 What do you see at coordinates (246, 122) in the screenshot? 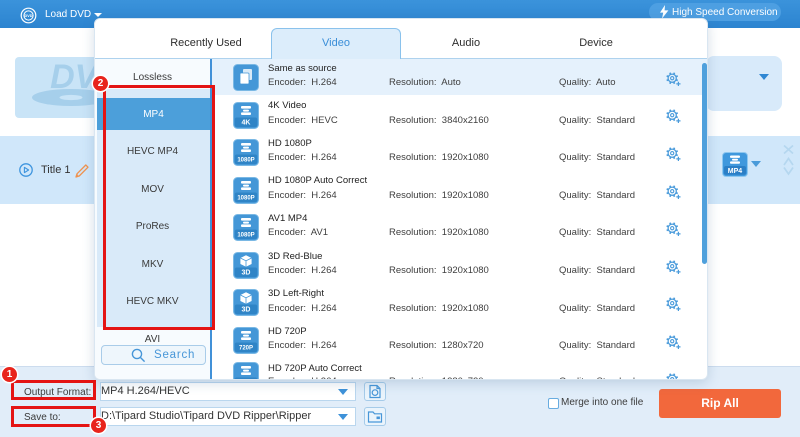
I see `svg-text: 4K` at bounding box center [246, 122].